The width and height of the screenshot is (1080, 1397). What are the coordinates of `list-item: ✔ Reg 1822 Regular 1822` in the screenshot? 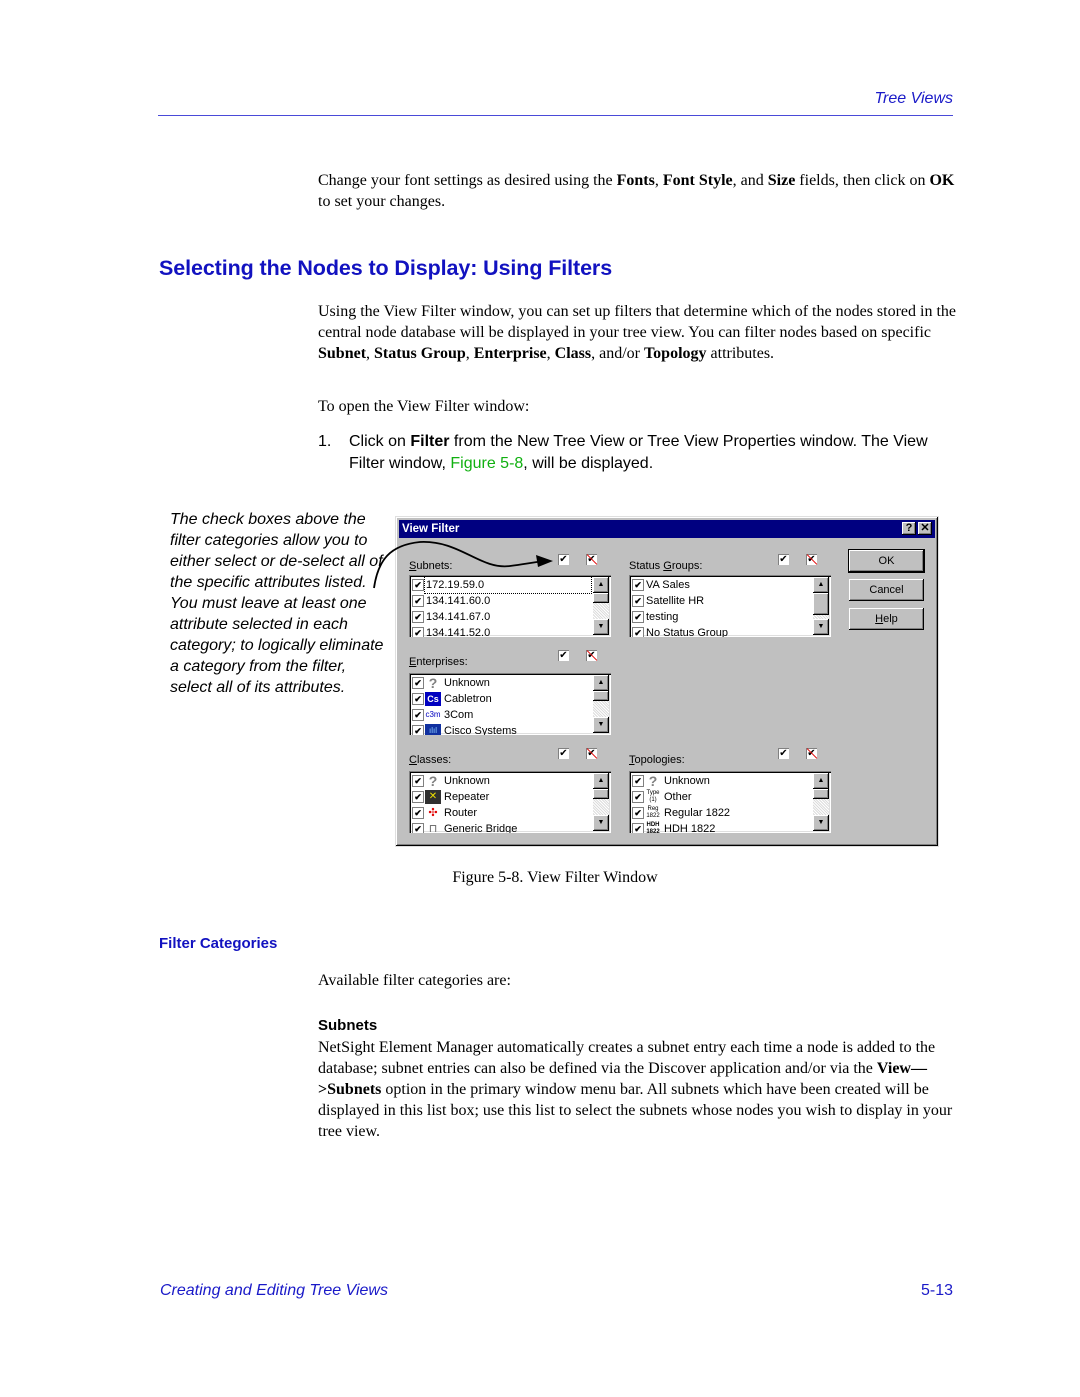 It's located at (721, 813).